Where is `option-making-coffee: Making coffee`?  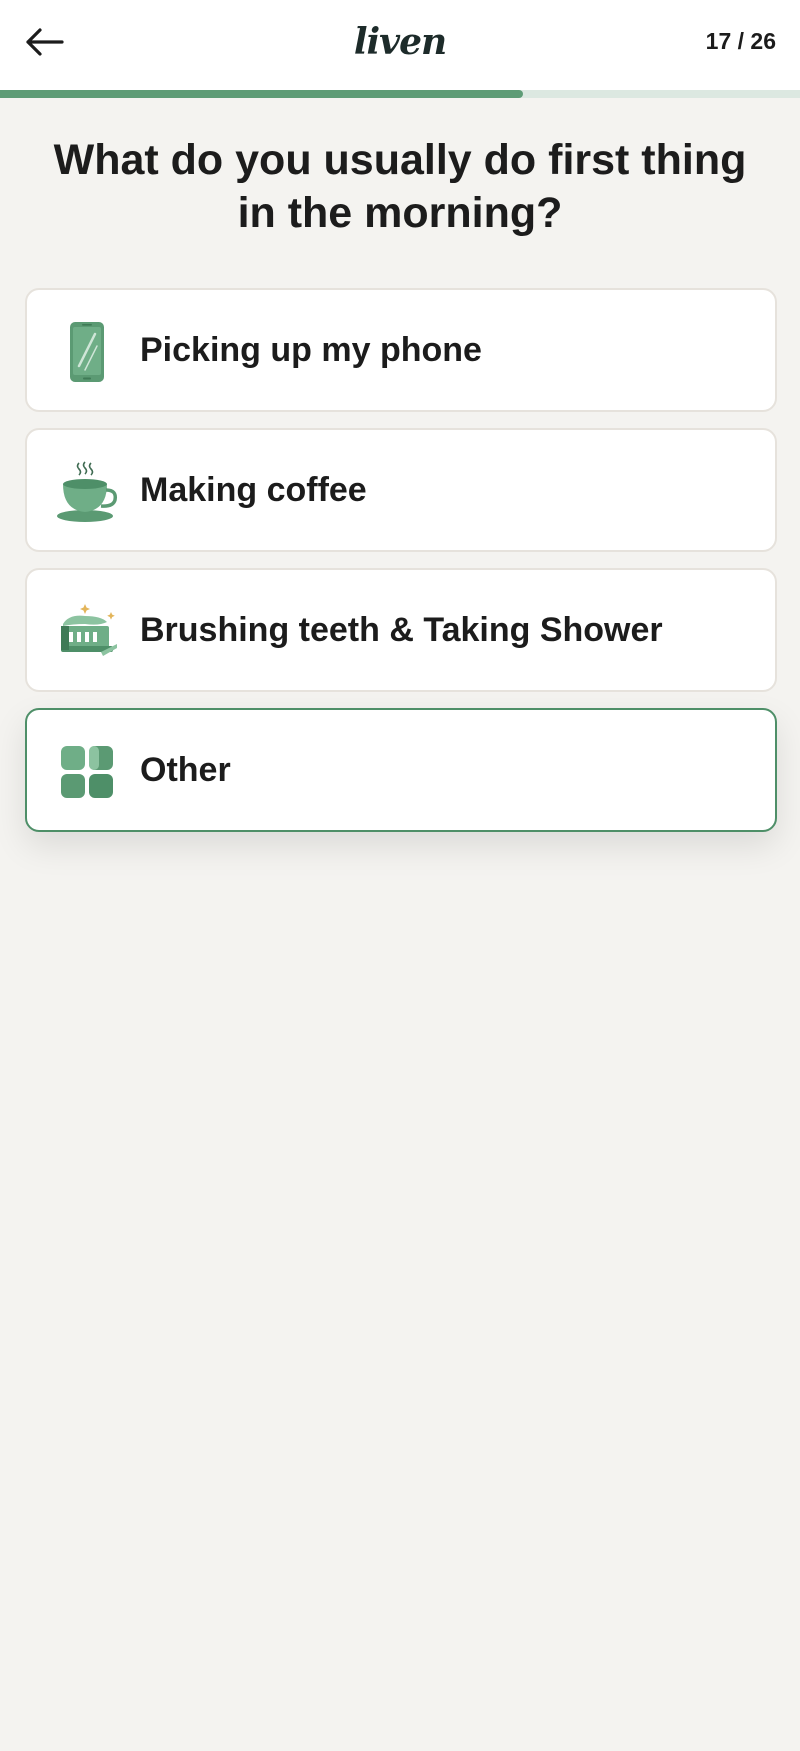 option-making-coffee: Making coffee is located at coordinates (401, 490).